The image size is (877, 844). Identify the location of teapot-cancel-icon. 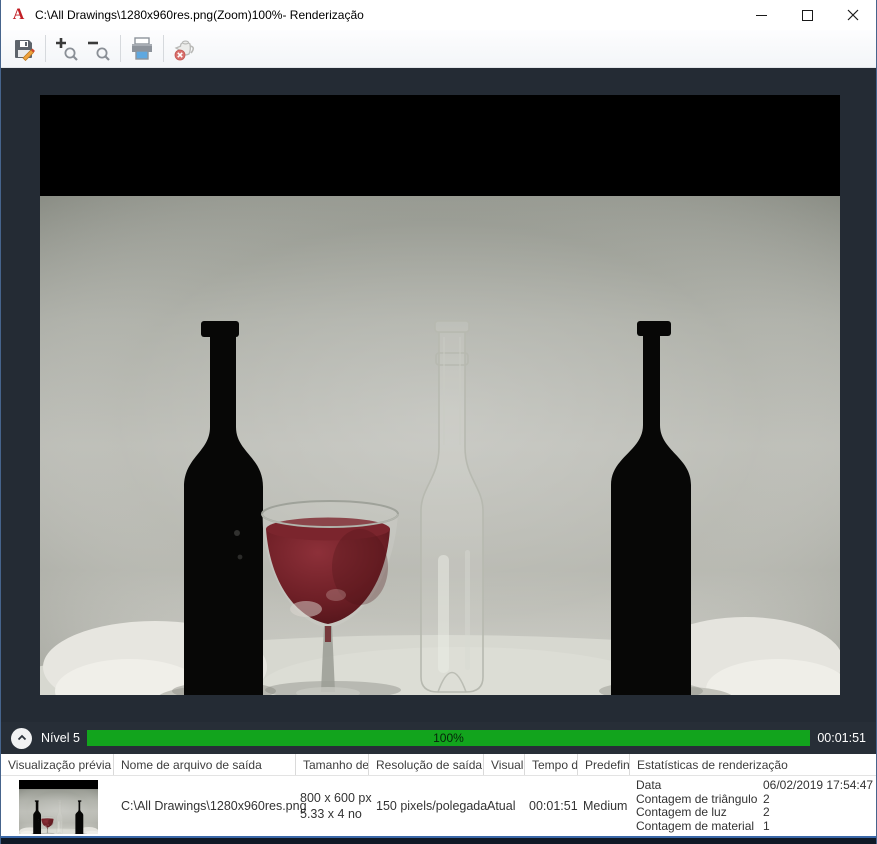
(184, 50).